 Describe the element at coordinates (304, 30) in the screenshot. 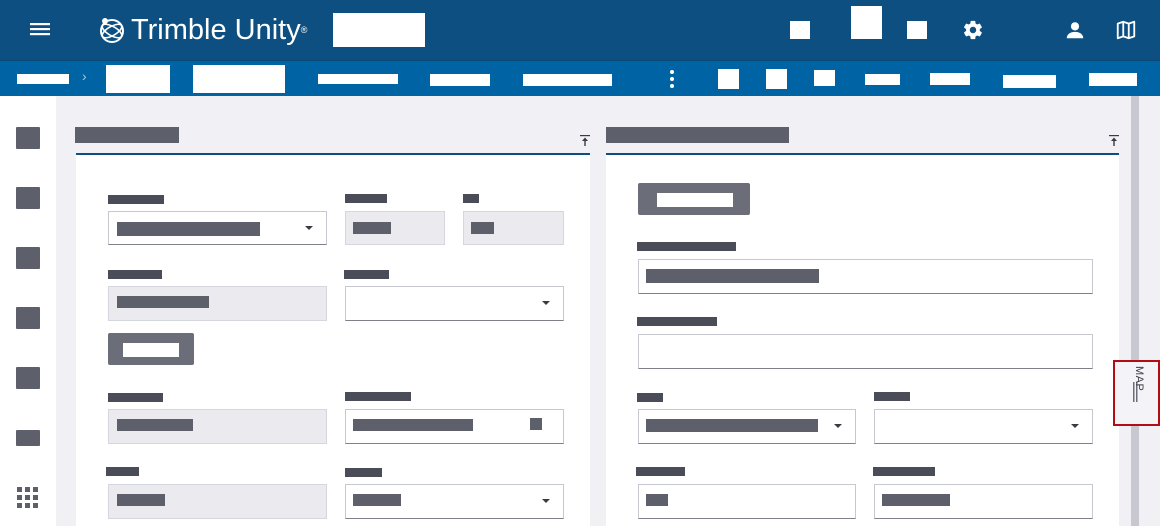

I see `brand-trademark: ®` at that location.